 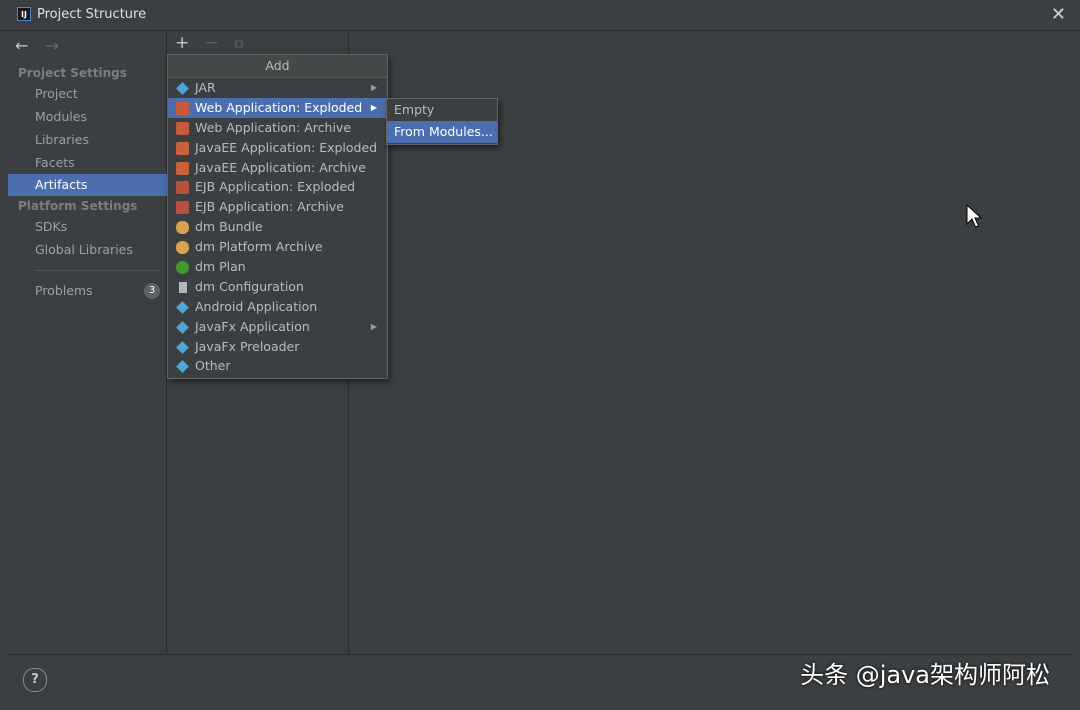 I want to click on nav-item-facets: Facets, so click(x=87, y=163).